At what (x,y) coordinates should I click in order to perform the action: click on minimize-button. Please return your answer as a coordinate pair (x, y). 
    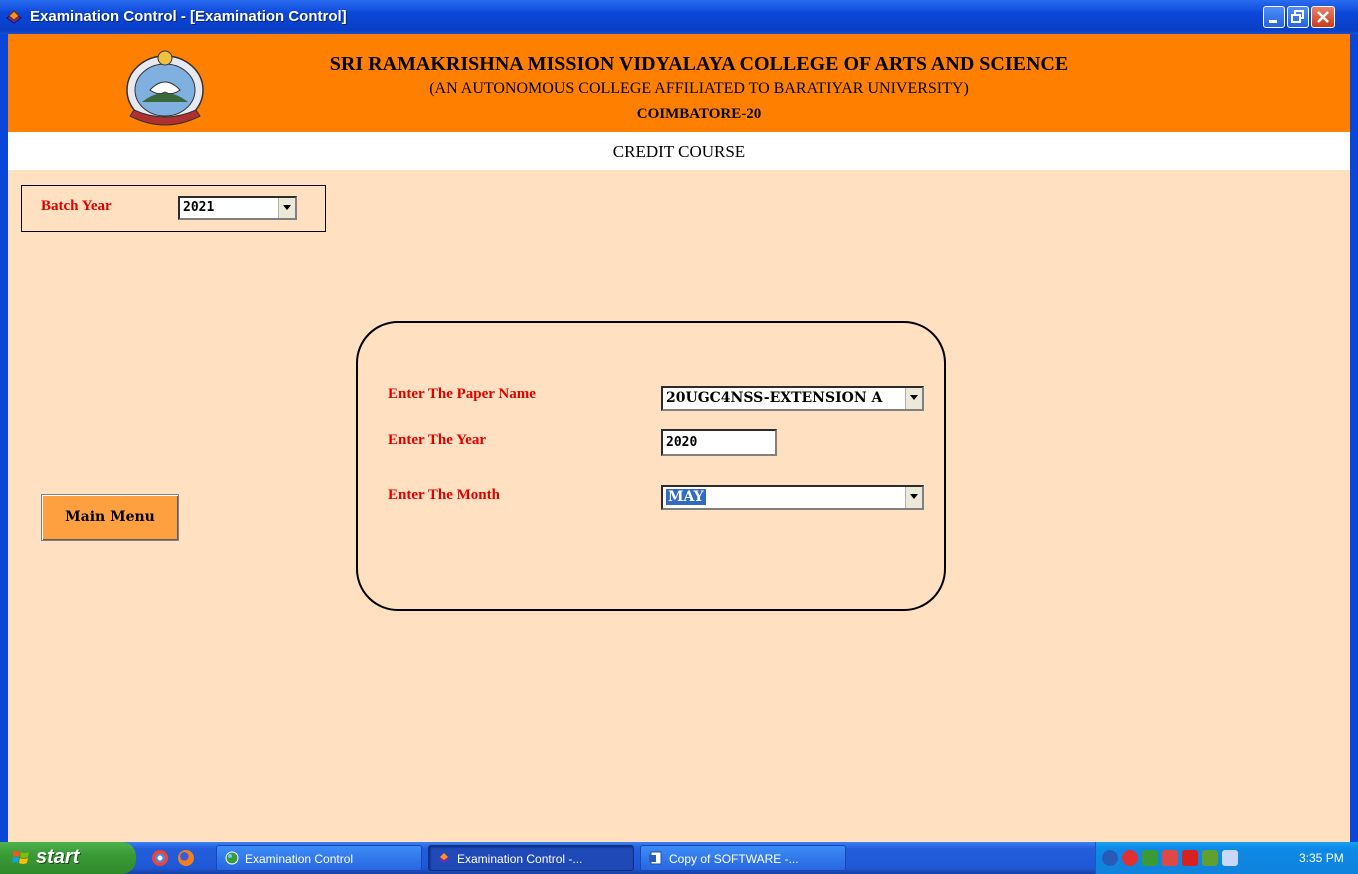
    Looking at the image, I should click on (1274, 17).